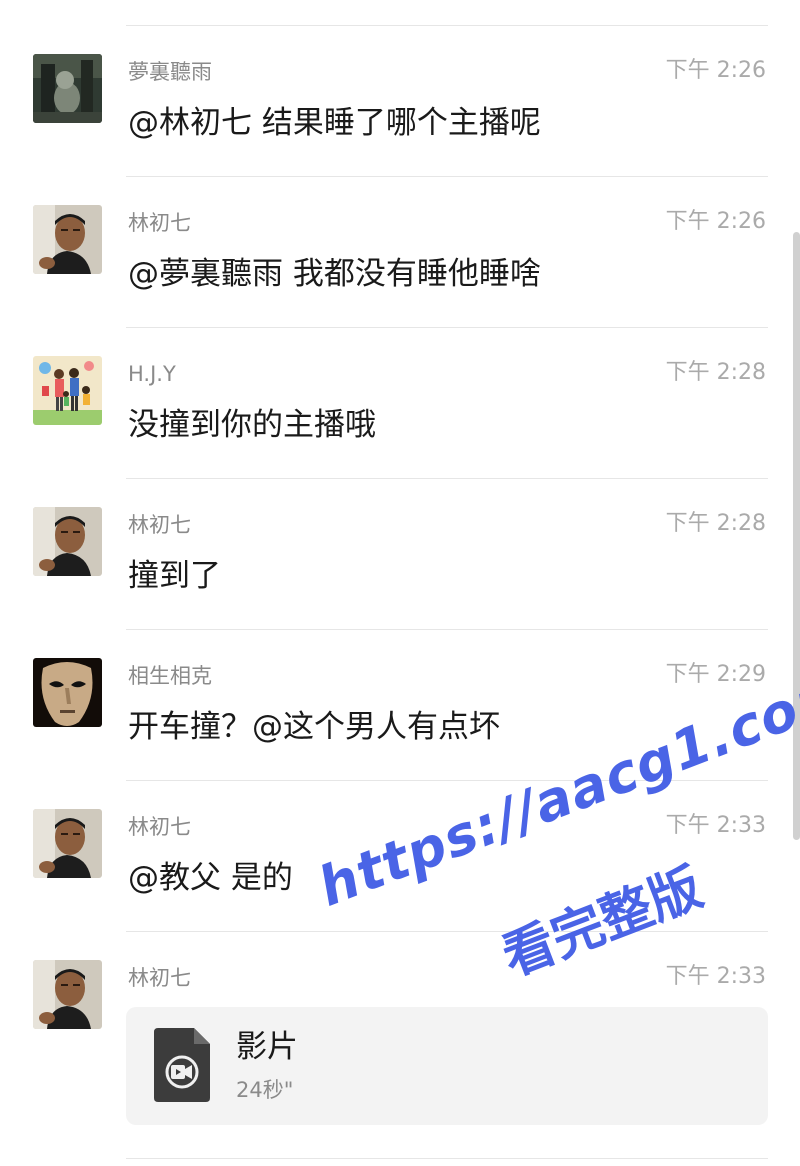 The width and height of the screenshot is (800, 1166). What do you see at coordinates (152, 374) in the screenshot?
I see `sender-name: H.J.Y` at bounding box center [152, 374].